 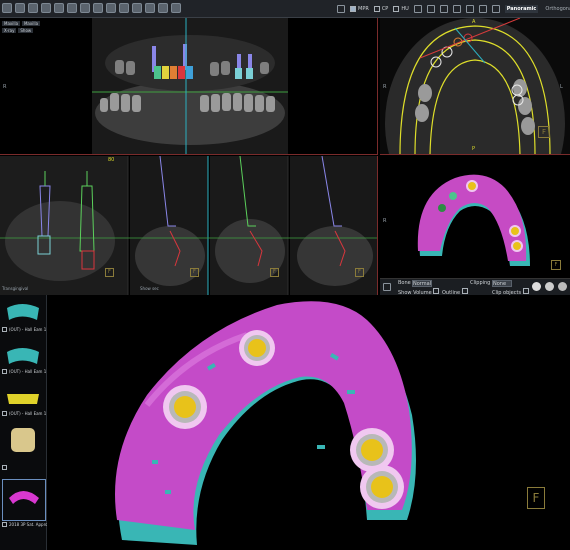 I want to click on save-icon, so click(x=33, y=8).